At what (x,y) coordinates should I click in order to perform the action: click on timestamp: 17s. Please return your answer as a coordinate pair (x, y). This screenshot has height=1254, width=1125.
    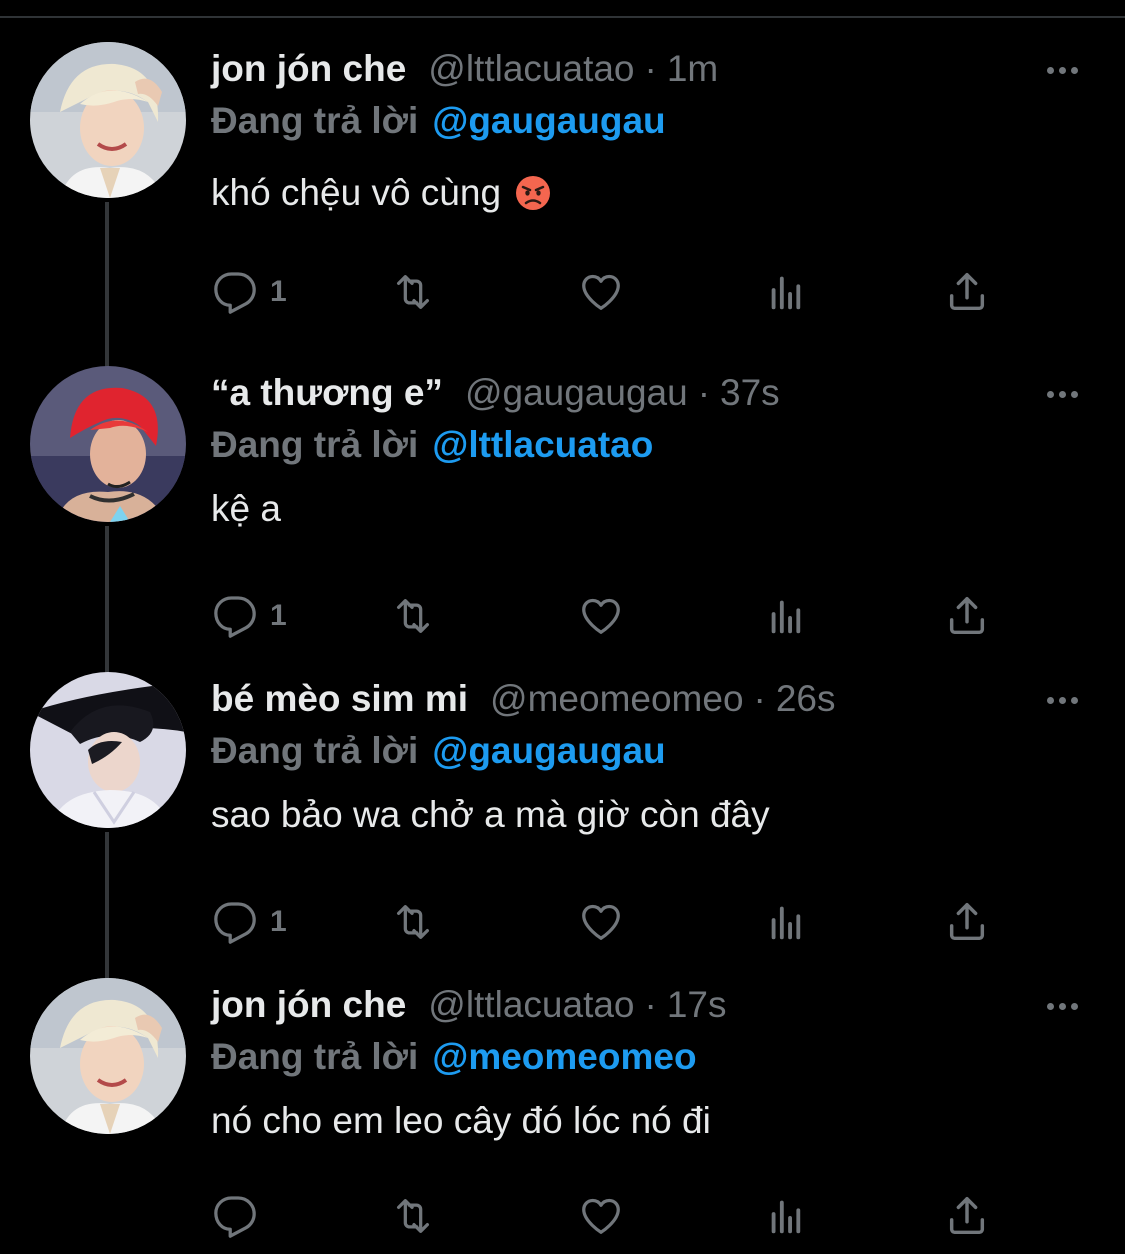
    Looking at the image, I should click on (697, 1005).